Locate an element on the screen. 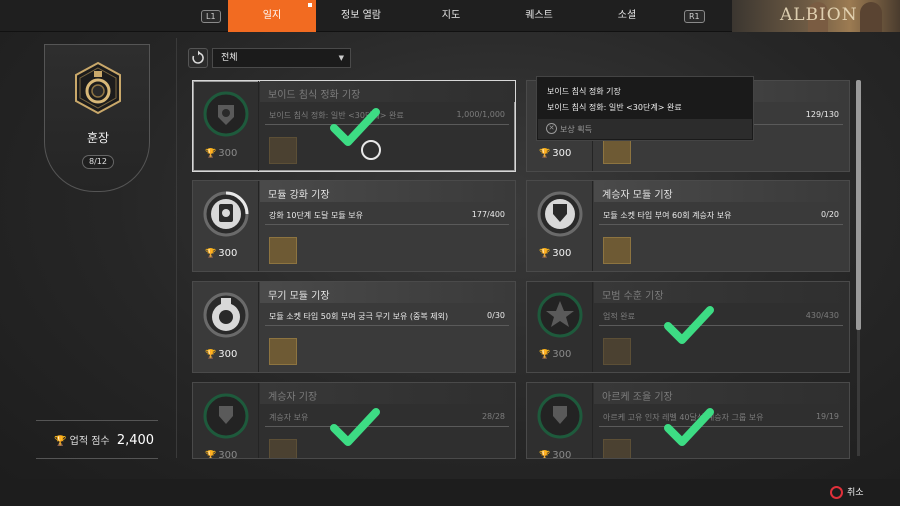  score-value: 2,400 is located at coordinates (135, 440).